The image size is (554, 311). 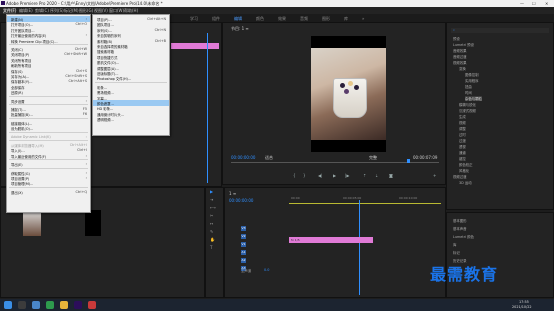 What do you see at coordinates (460, 62) in the screenshot?
I see `effects-tree-item: 视频效果` at bounding box center [460, 62].